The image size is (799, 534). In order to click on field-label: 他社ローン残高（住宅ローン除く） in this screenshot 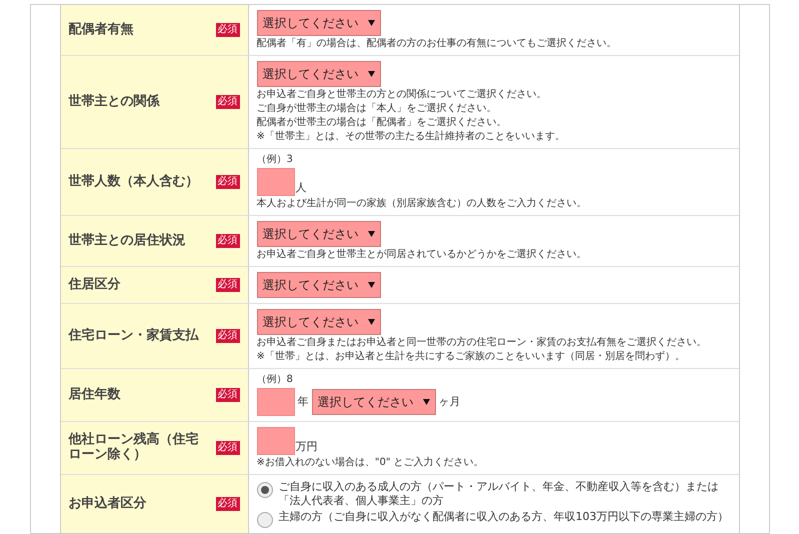, I will do `click(134, 448)`.